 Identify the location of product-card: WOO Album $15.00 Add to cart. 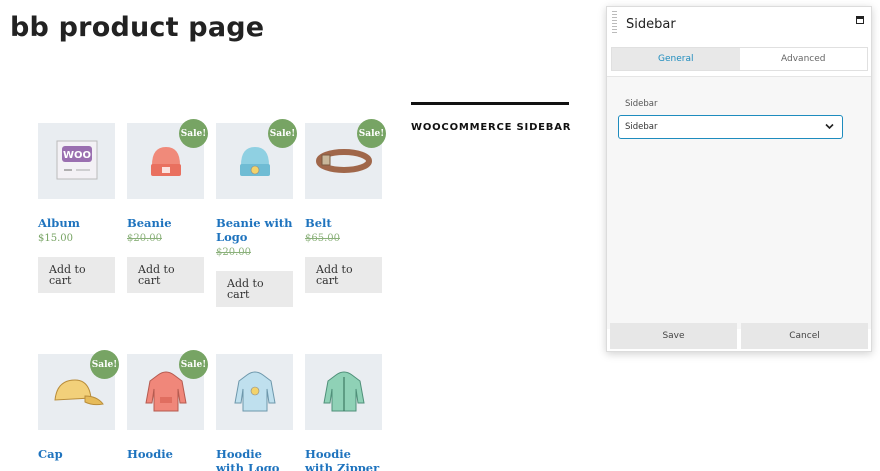
(76, 208).